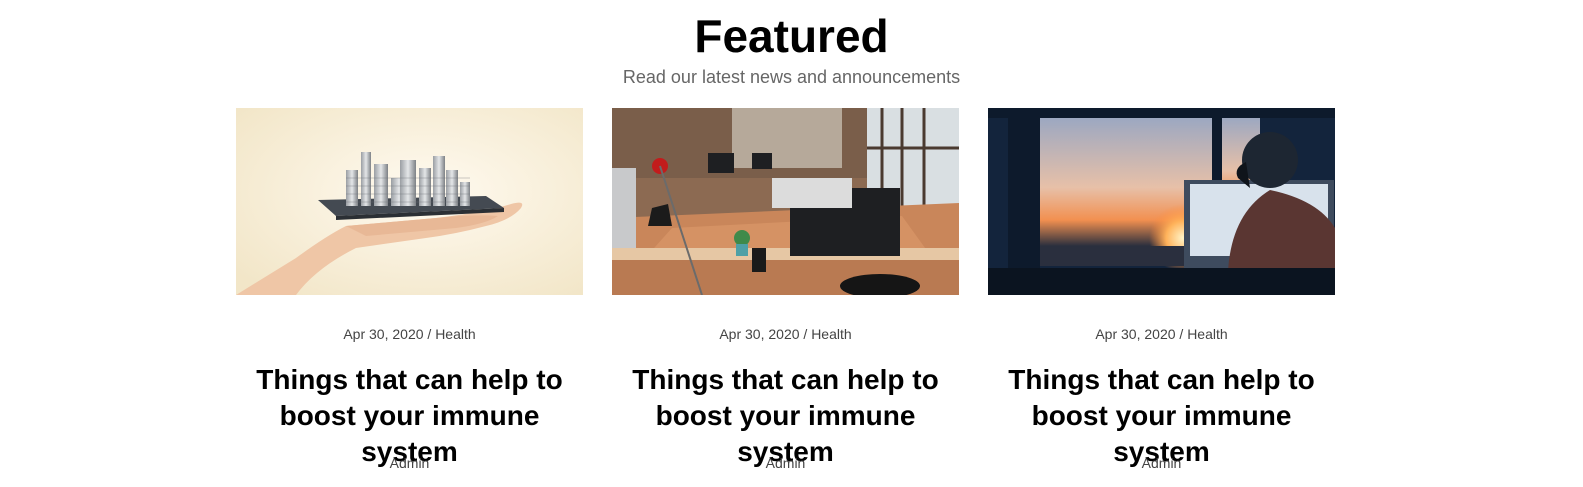 The height and width of the screenshot is (487, 1583). I want to click on sunset-window-image, so click(1161, 201).